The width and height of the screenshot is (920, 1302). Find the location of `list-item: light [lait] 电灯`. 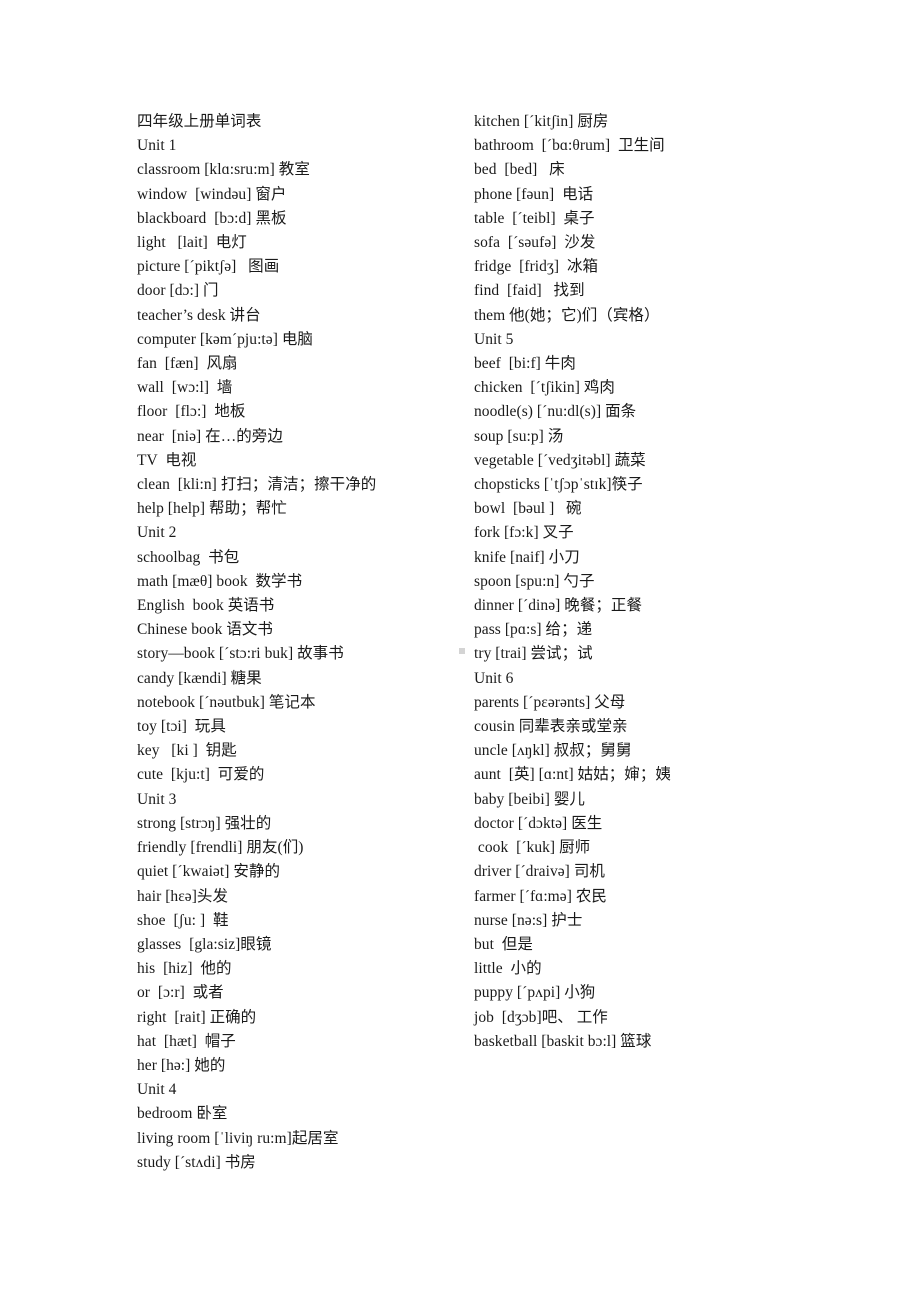

list-item: light [lait] 电灯 is located at coordinates (192, 243).